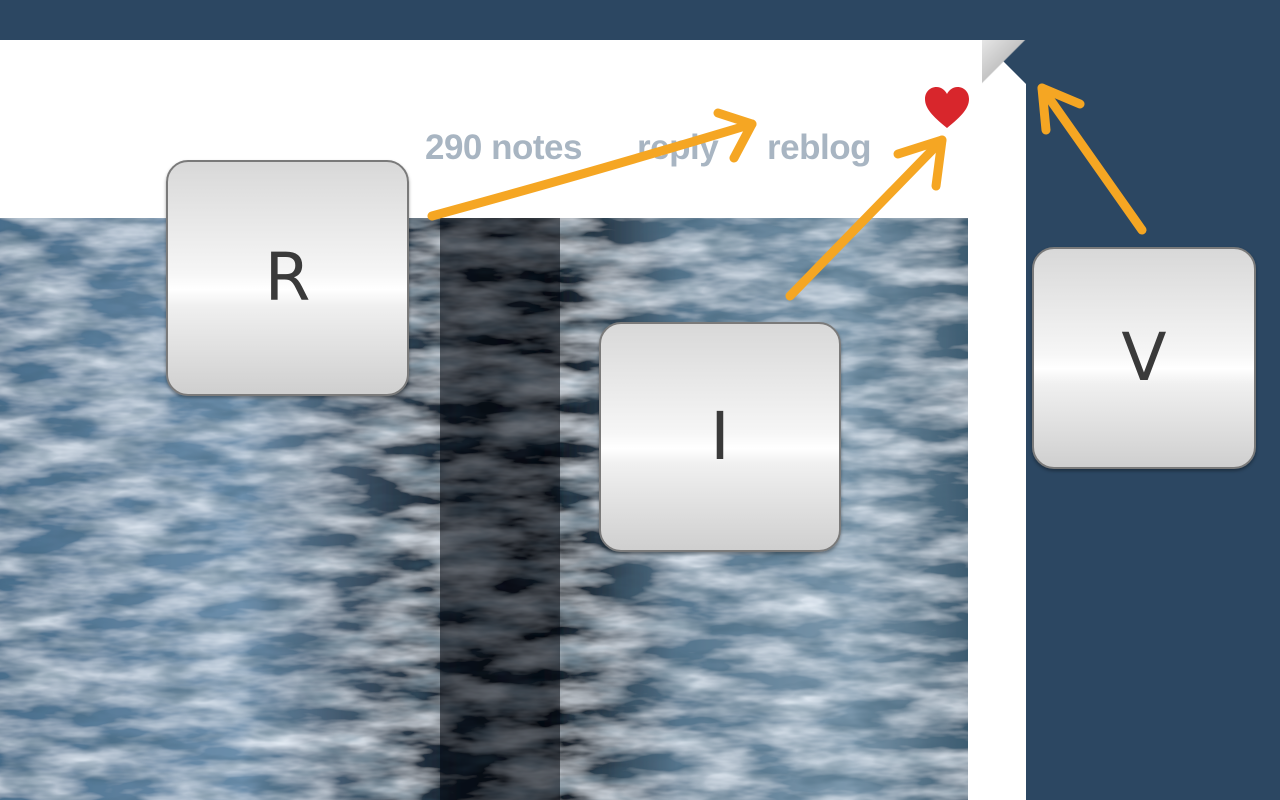  Describe the element at coordinates (1092, 159) in the screenshot. I see `arrow-to-corner` at that location.